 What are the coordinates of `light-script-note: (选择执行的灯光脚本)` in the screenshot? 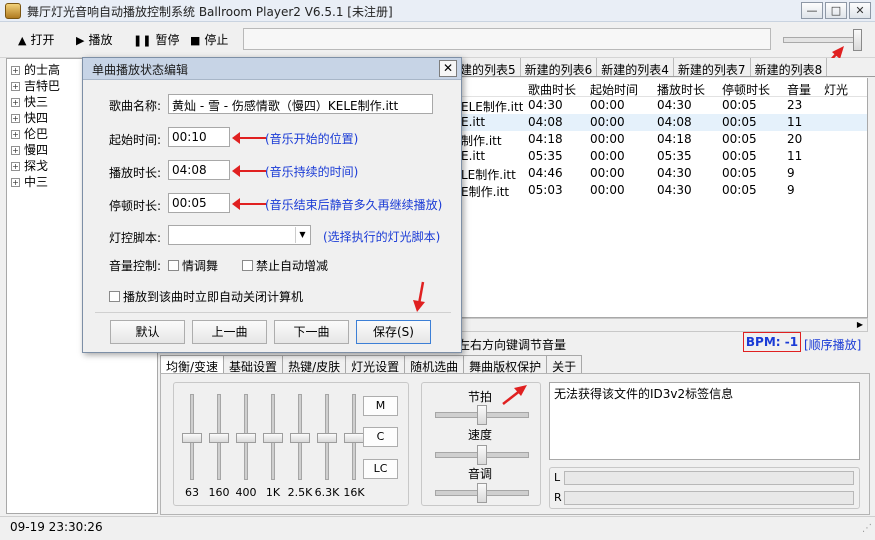 It's located at (382, 237).